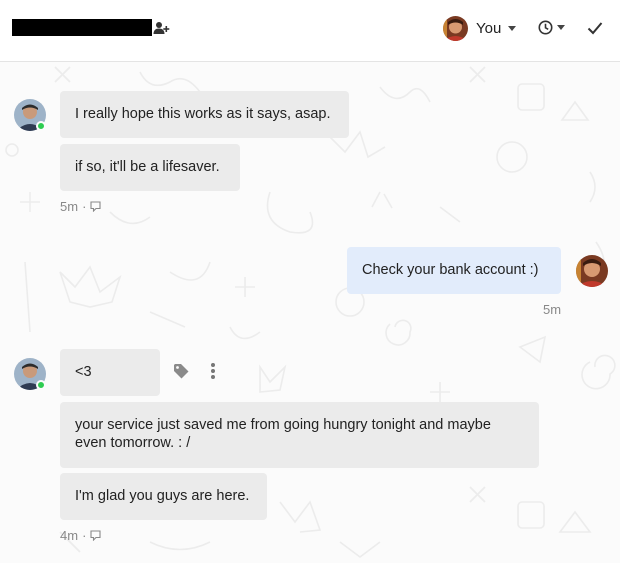 Image resolution: width=620 pixels, height=563 pixels. What do you see at coordinates (110, 372) in the screenshot?
I see `incoming-message-bubble: <3` at bounding box center [110, 372].